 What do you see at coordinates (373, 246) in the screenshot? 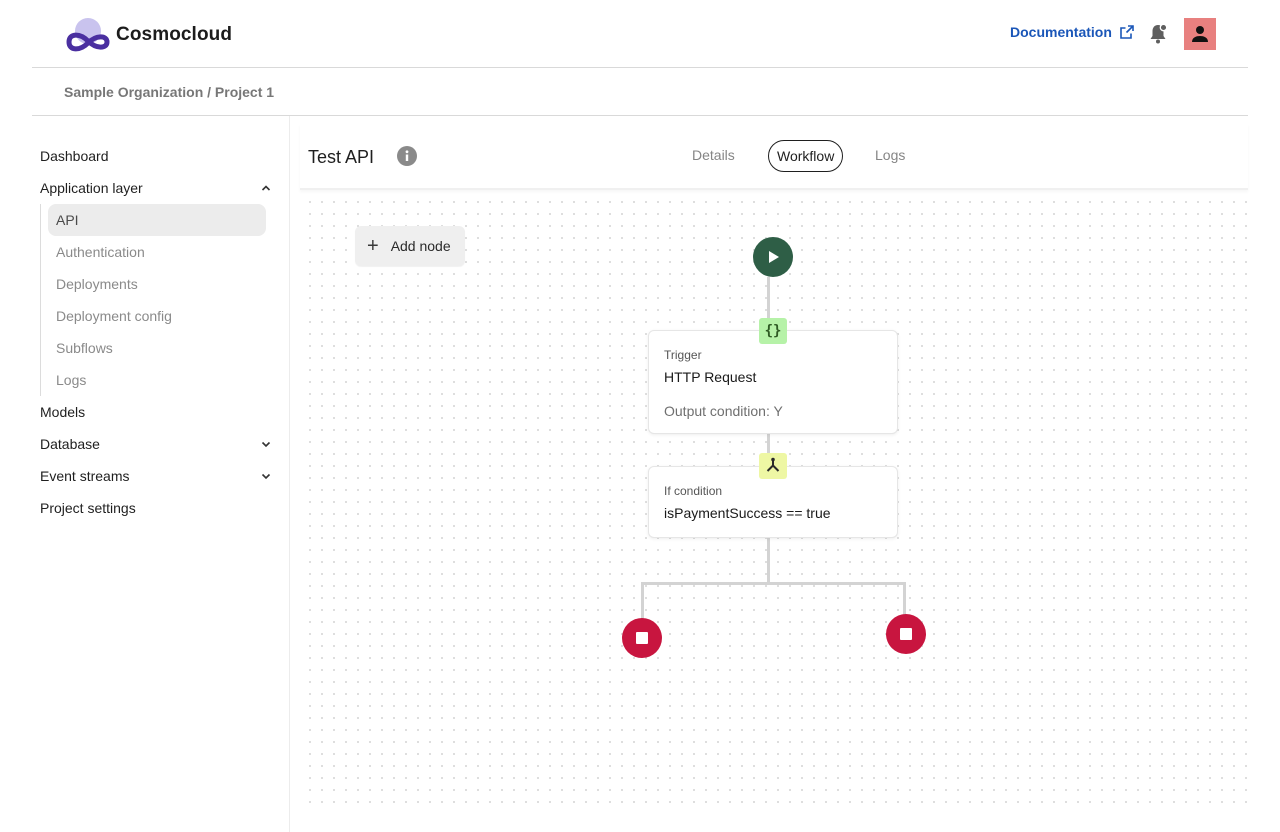
I see `plus-icon: +` at bounding box center [373, 246].